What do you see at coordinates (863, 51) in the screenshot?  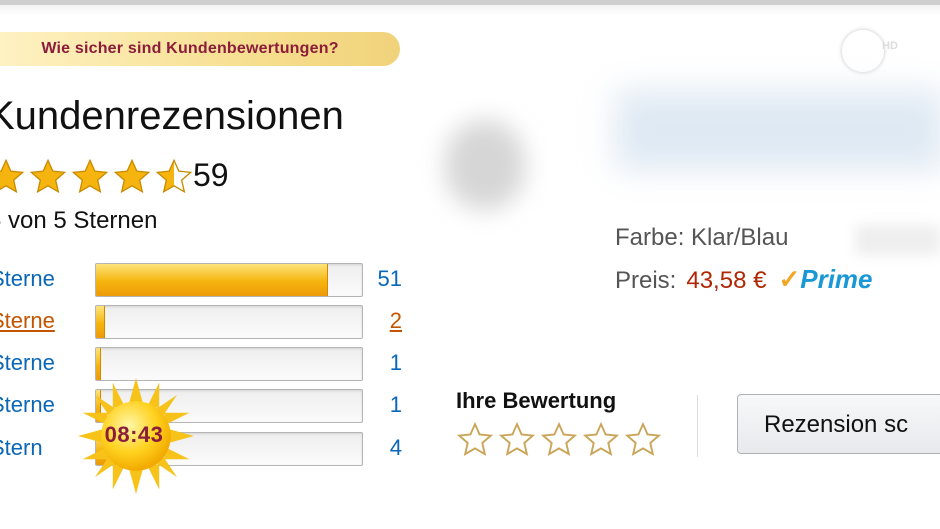 I see `tv-channel-logo` at bounding box center [863, 51].